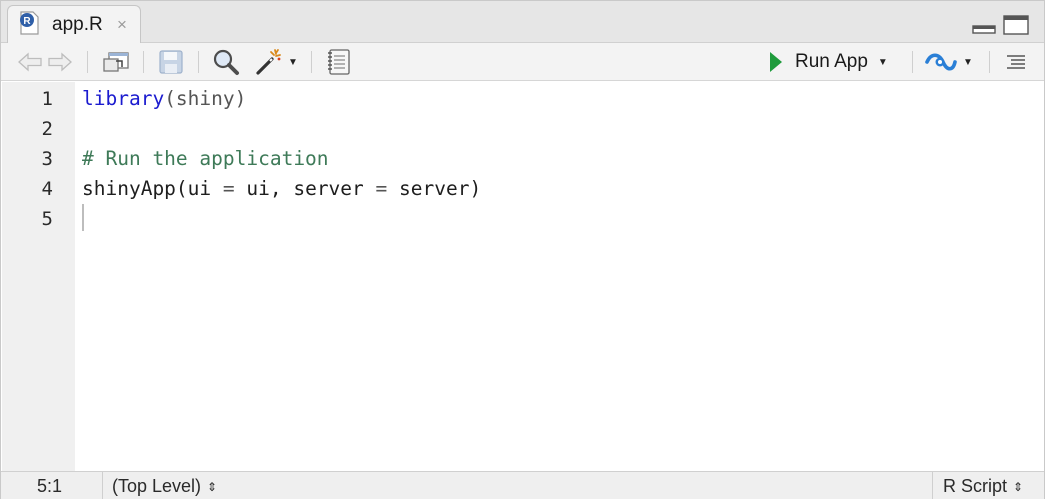 The image size is (1045, 499). I want to click on show-in-new-window-button, so click(116, 62).